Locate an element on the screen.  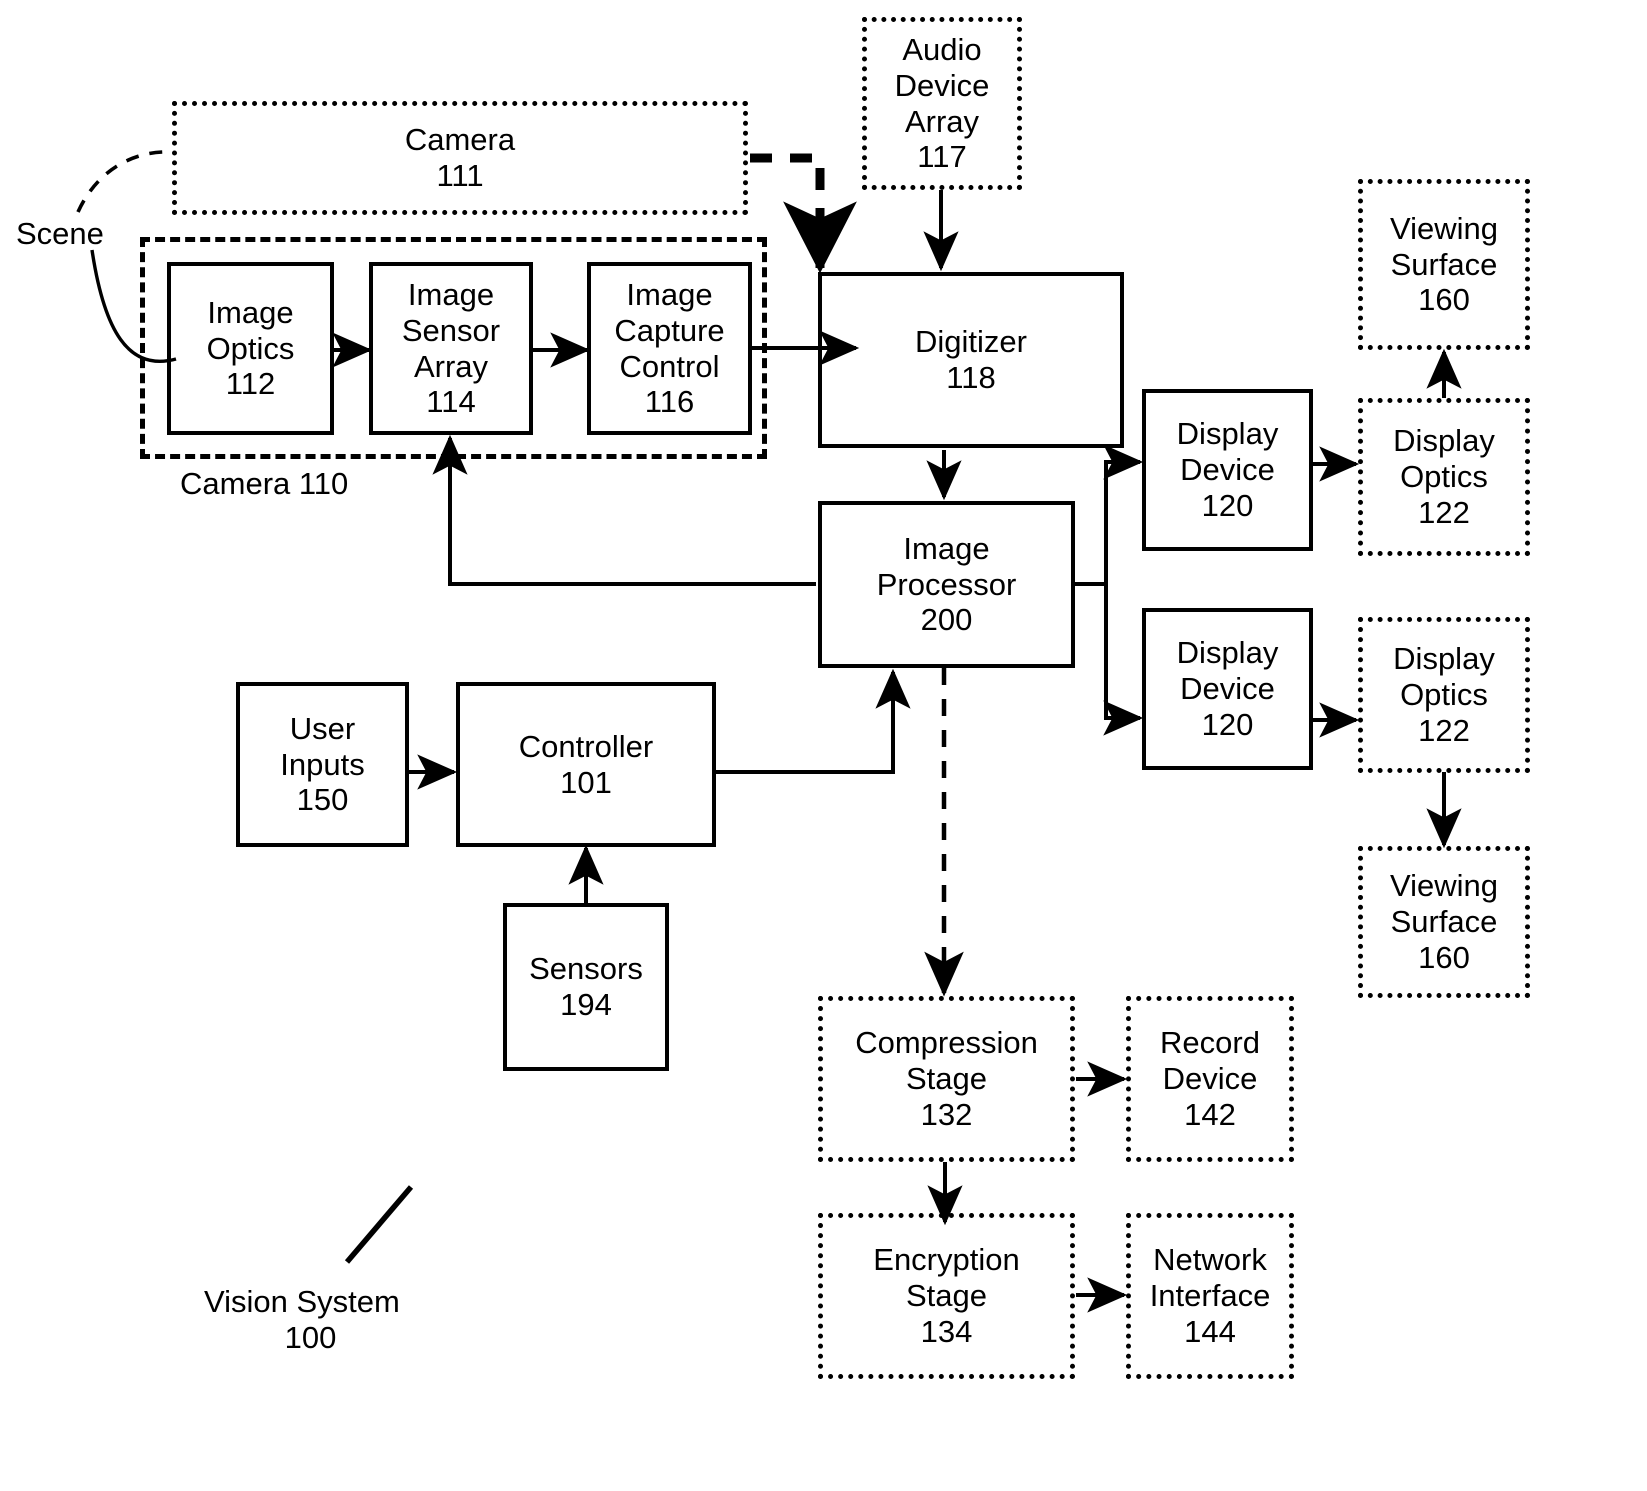
record-142-line2: Device is located at coordinates (1210, 1079).